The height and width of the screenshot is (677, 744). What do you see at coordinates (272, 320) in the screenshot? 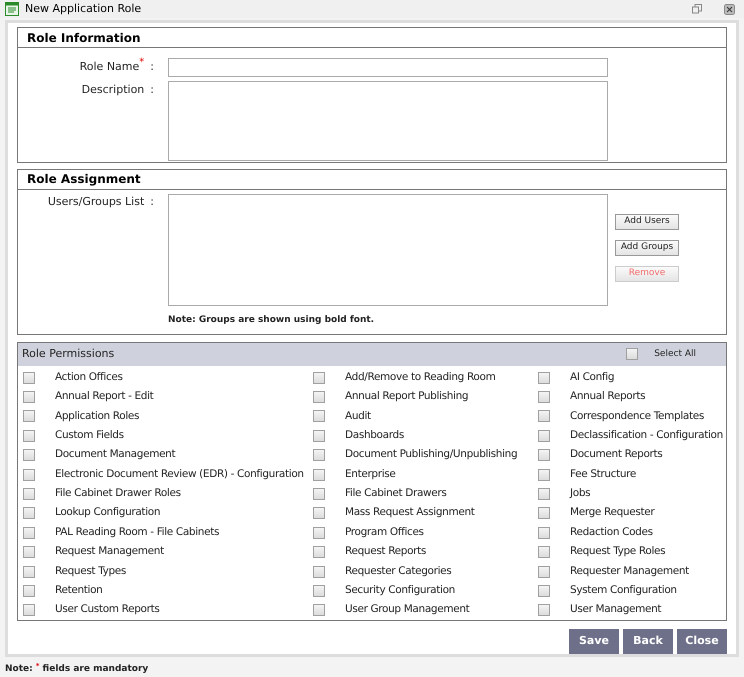
I see `note-text: Note: Groups are shown using bold font.` at bounding box center [272, 320].